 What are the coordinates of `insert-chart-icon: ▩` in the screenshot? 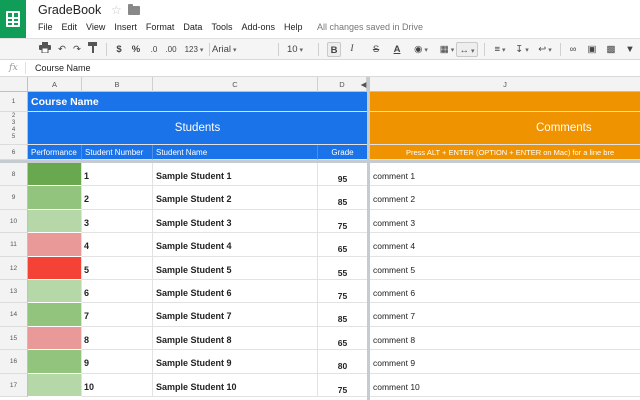 It's located at (611, 49).